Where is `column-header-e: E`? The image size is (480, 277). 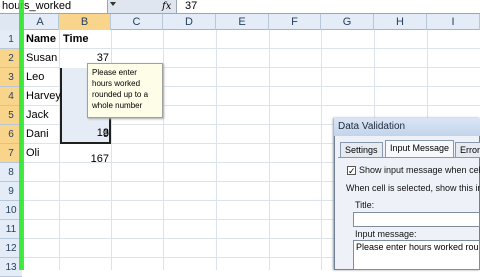
column-header-e: E is located at coordinates (242, 22).